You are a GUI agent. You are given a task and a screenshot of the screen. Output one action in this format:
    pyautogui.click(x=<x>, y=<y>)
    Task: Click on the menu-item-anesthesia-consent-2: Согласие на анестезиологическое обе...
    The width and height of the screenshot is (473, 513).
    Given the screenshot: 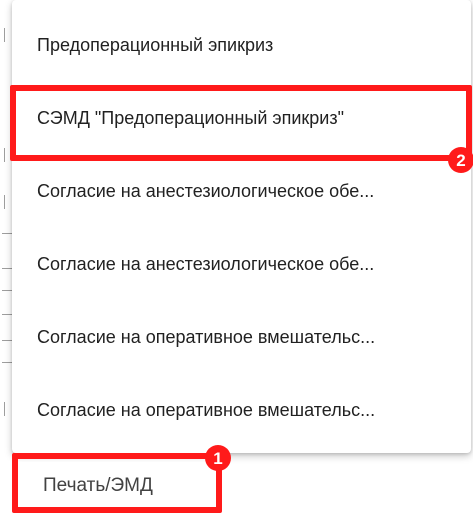 What is the action you would take?
    pyautogui.click(x=241, y=264)
    